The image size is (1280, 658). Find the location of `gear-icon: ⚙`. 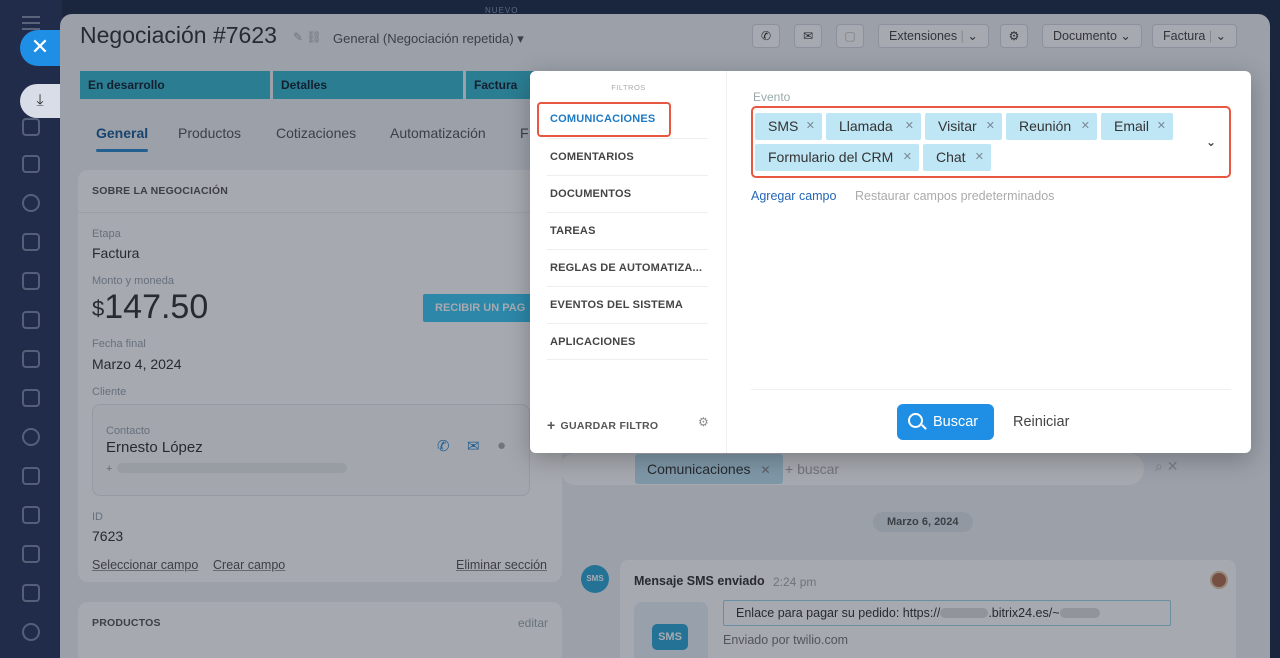

gear-icon: ⚙ is located at coordinates (703, 422).